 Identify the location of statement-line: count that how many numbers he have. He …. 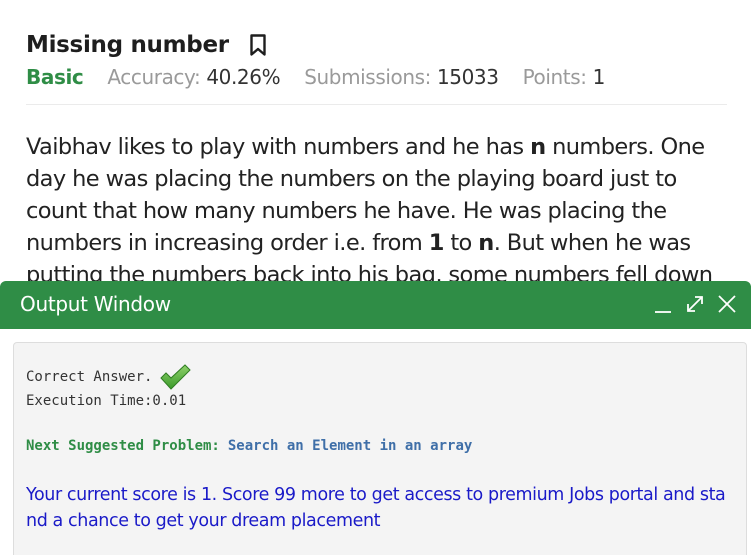
(346, 211).